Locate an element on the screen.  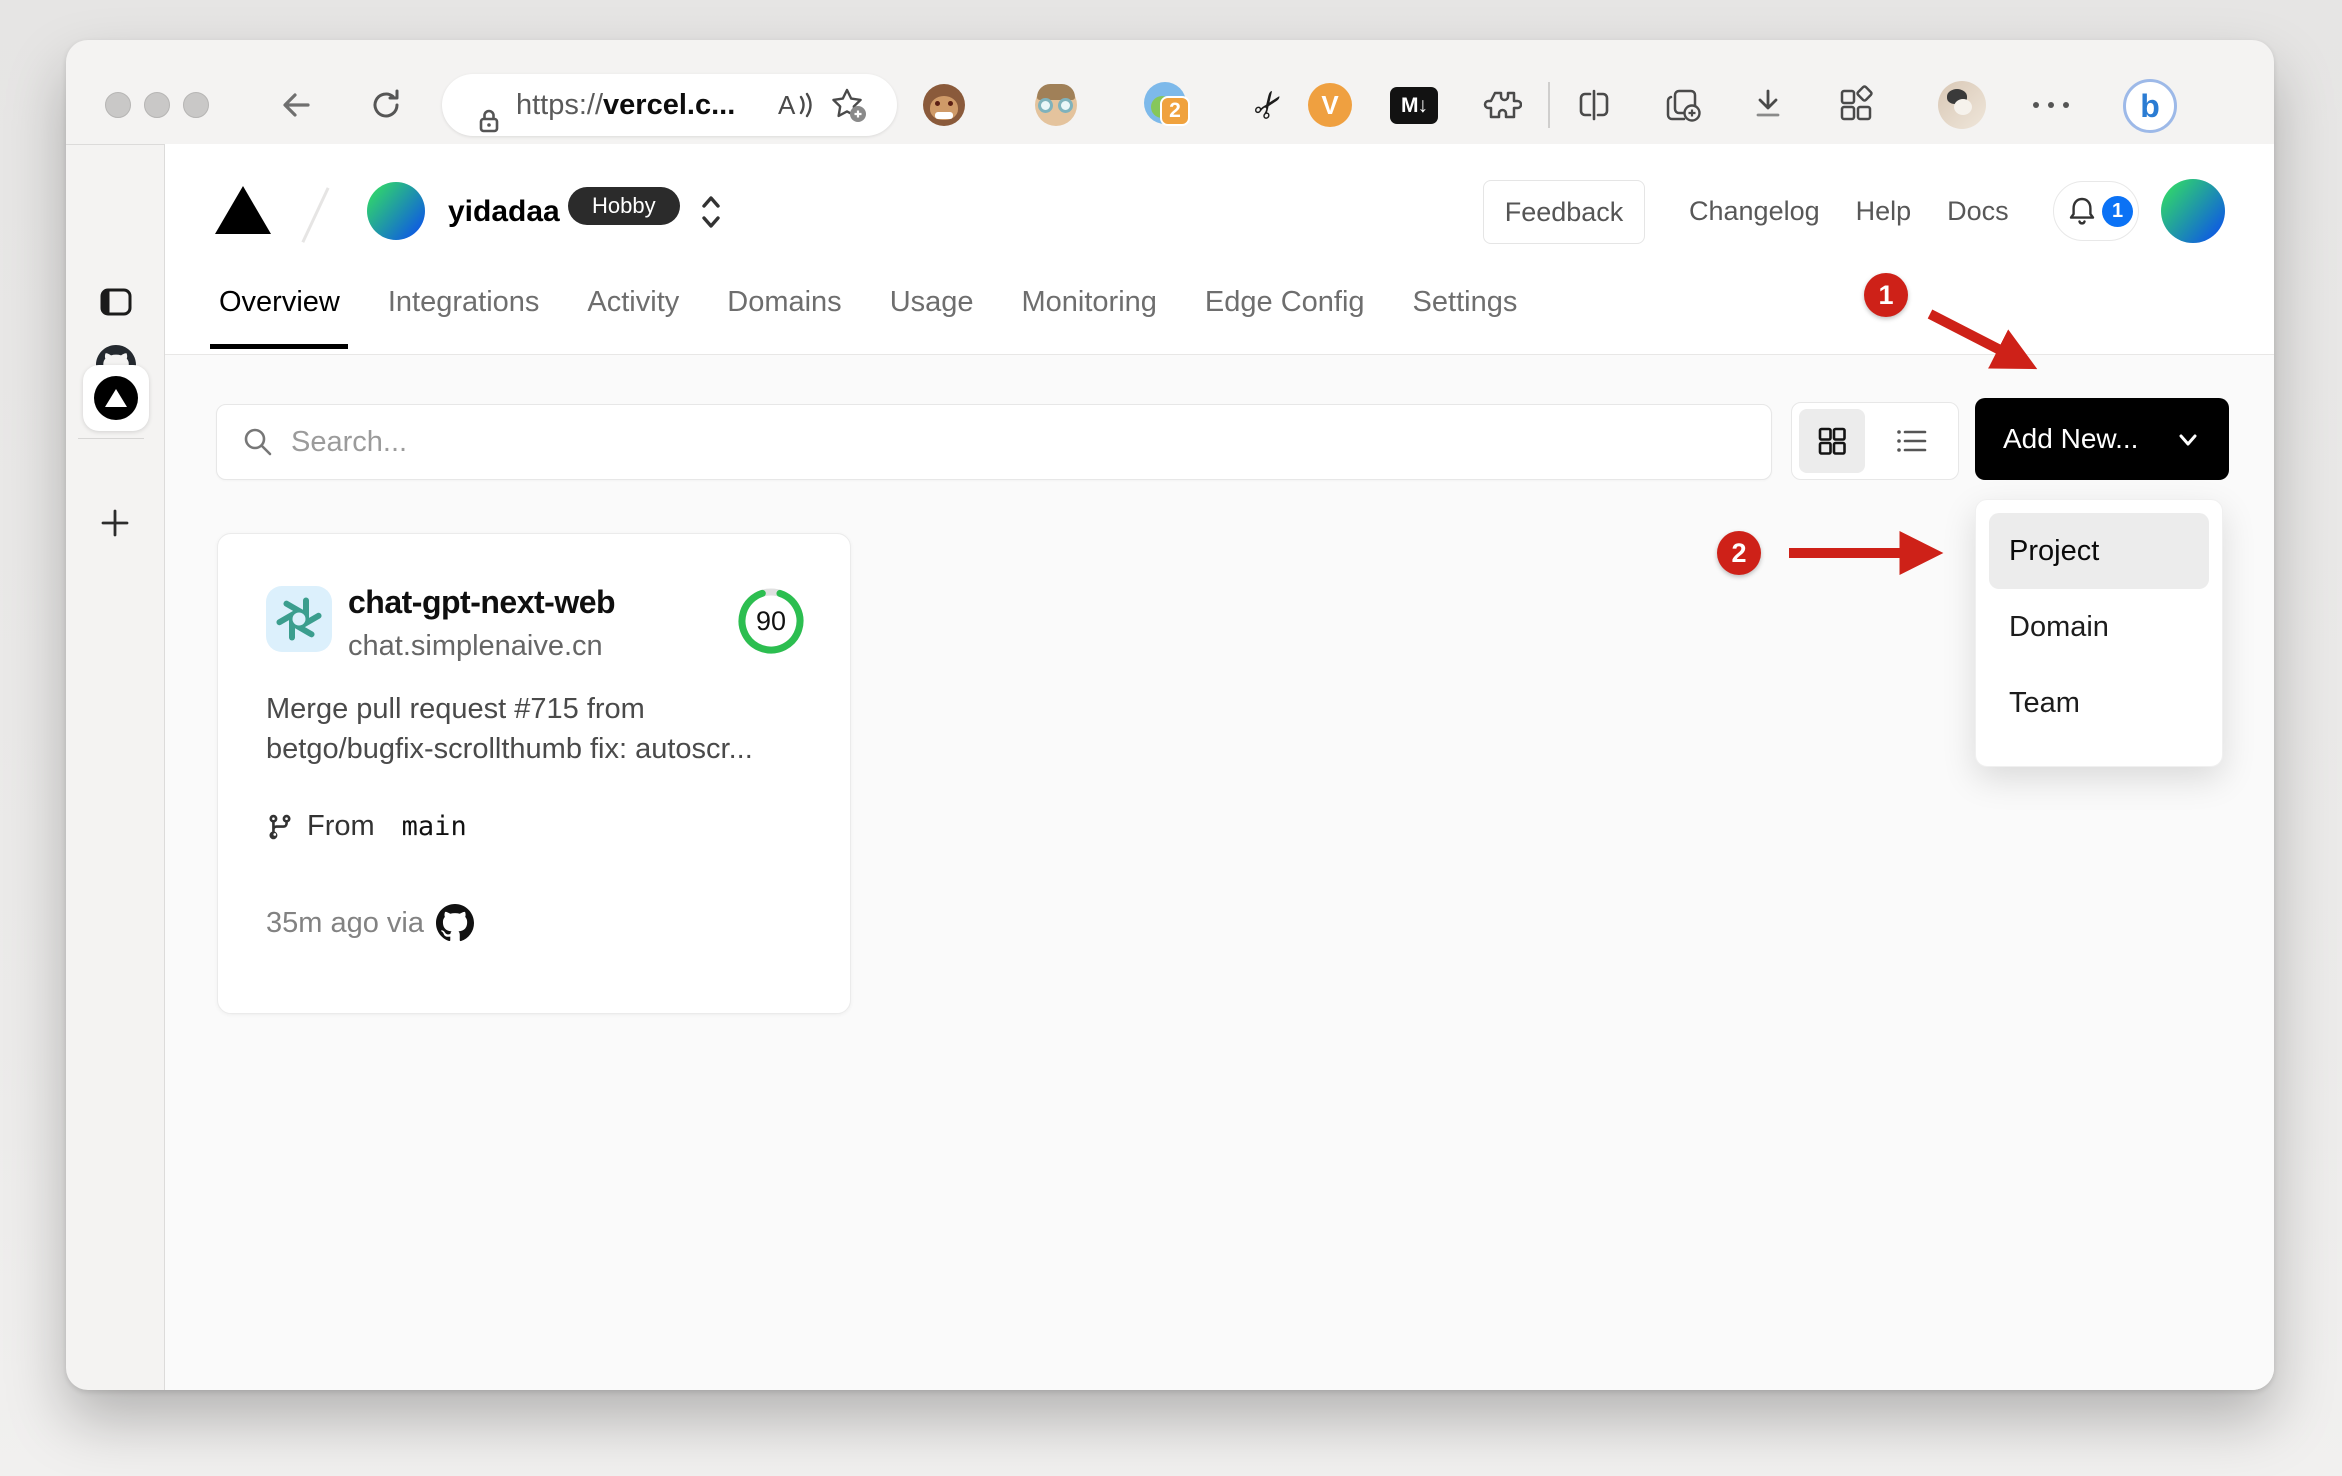
tab-settings: Settings is located at coordinates (1465, 303).